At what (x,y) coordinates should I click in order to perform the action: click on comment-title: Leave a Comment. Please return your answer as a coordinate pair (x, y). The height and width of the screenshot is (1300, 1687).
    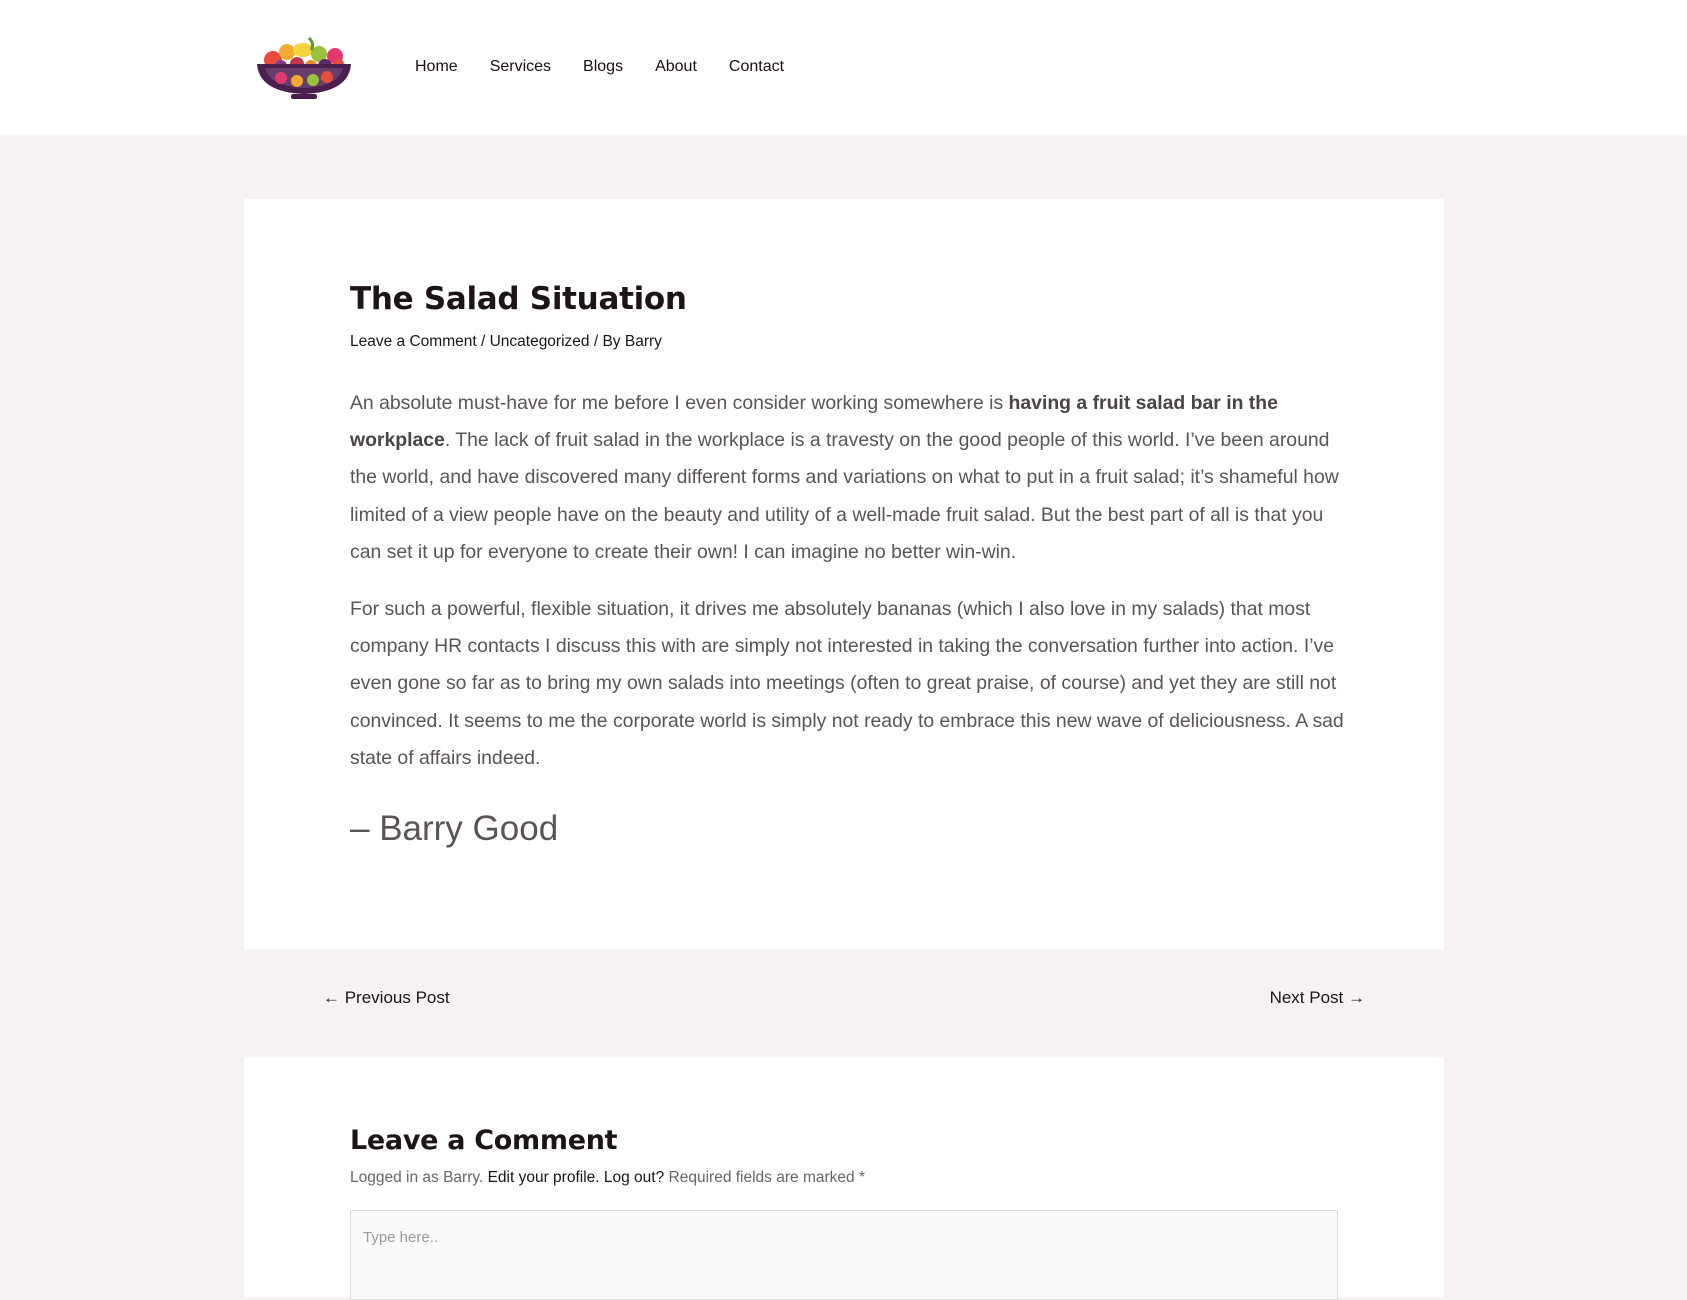
    Looking at the image, I should click on (484, 1140).